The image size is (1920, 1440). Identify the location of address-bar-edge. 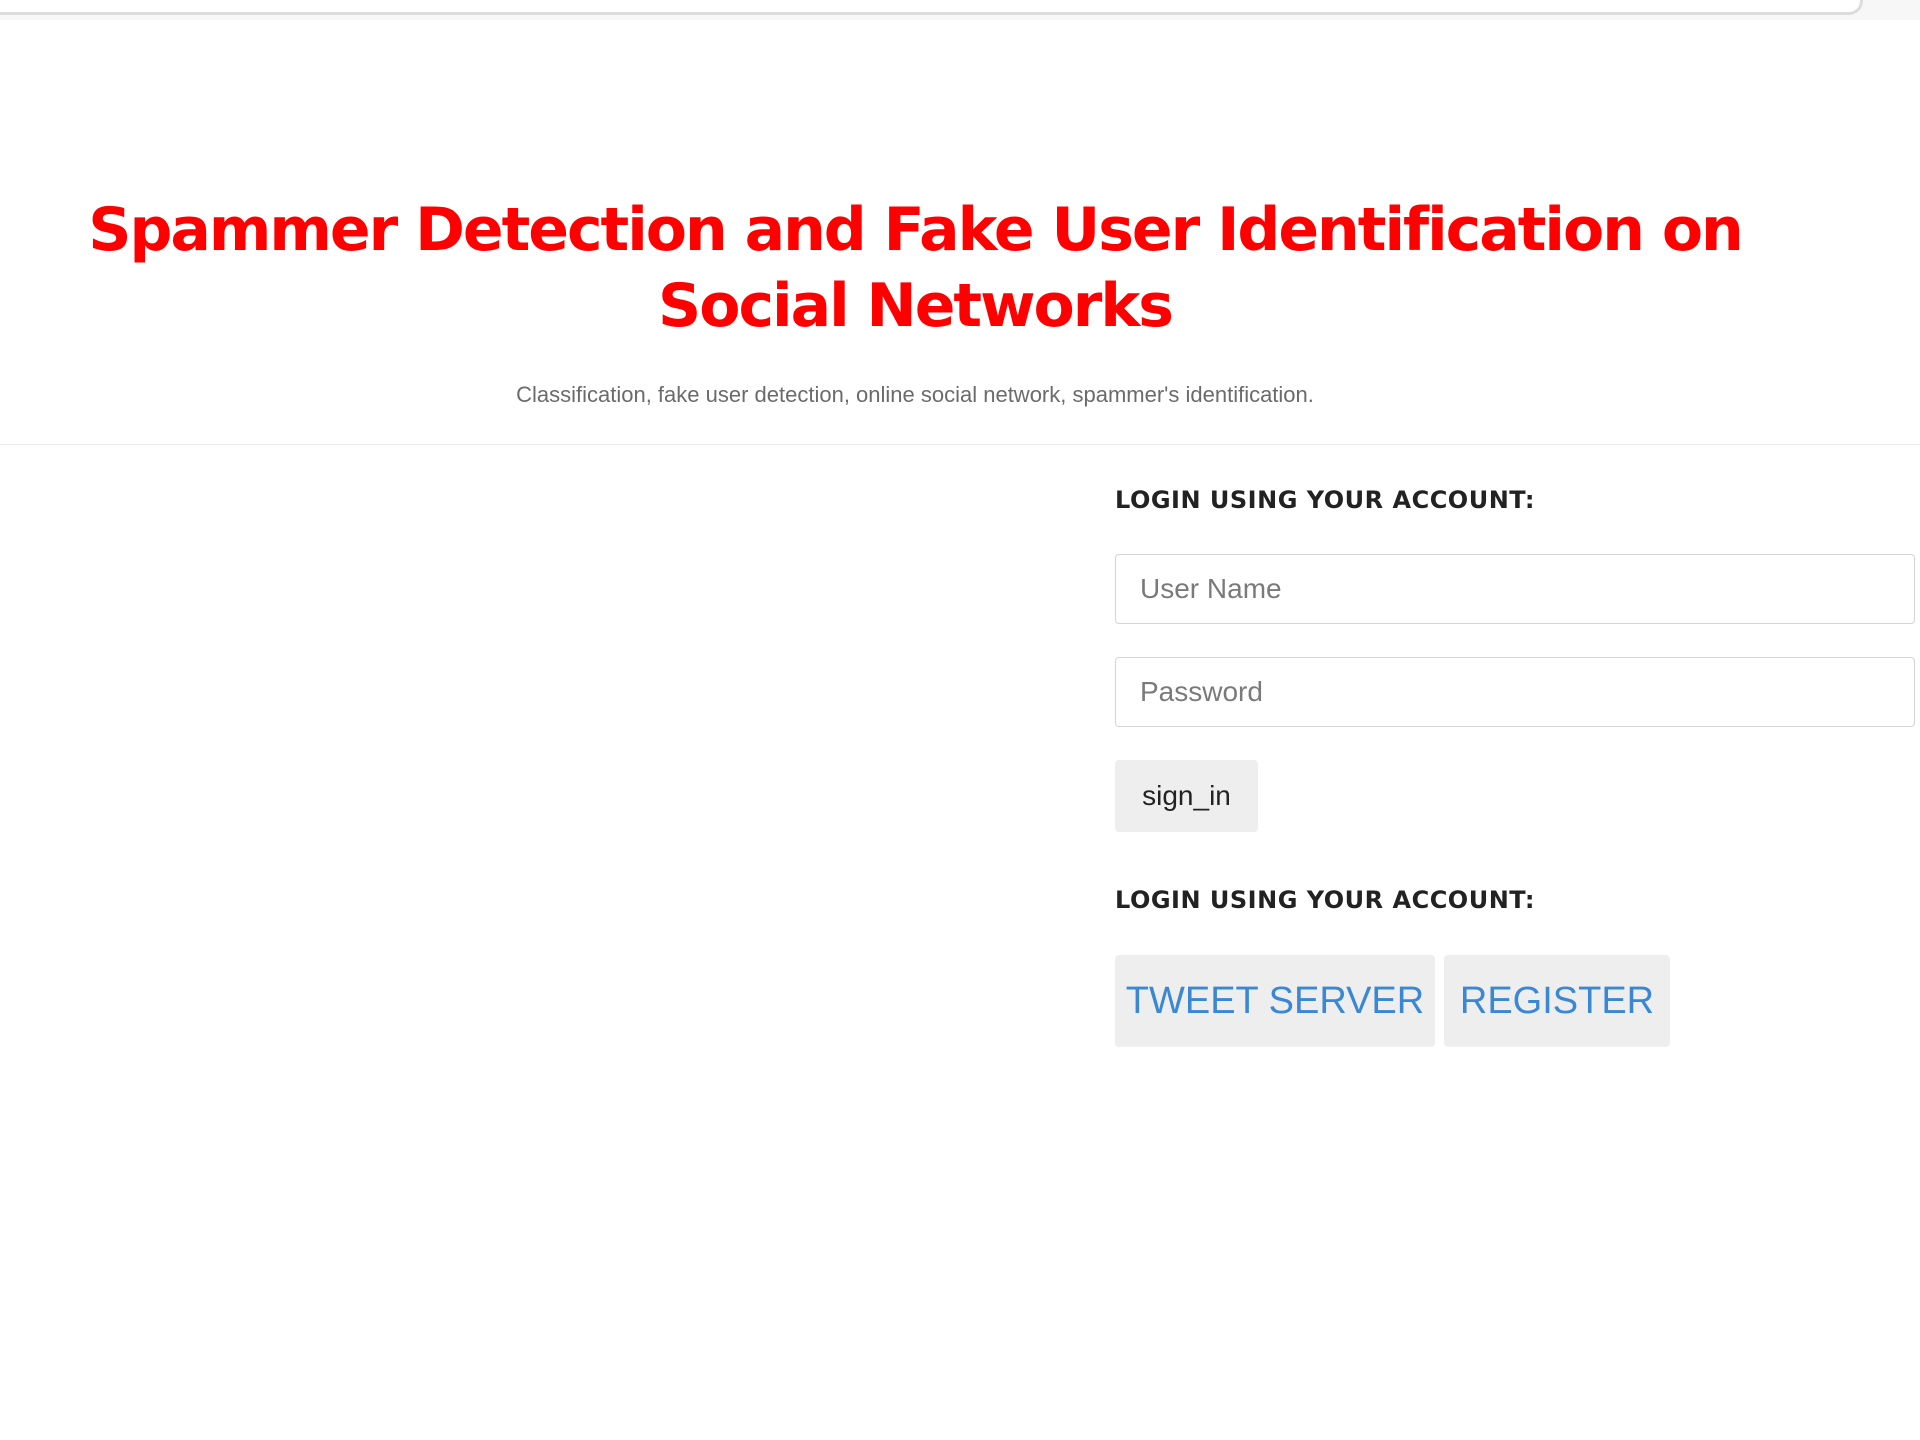
(931, 7).